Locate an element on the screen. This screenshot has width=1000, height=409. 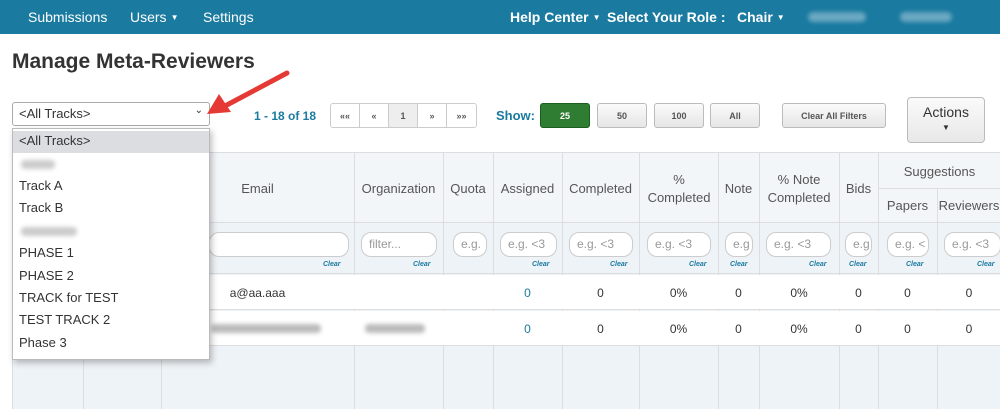
header-note: Note is located at coordinates (738, 189).